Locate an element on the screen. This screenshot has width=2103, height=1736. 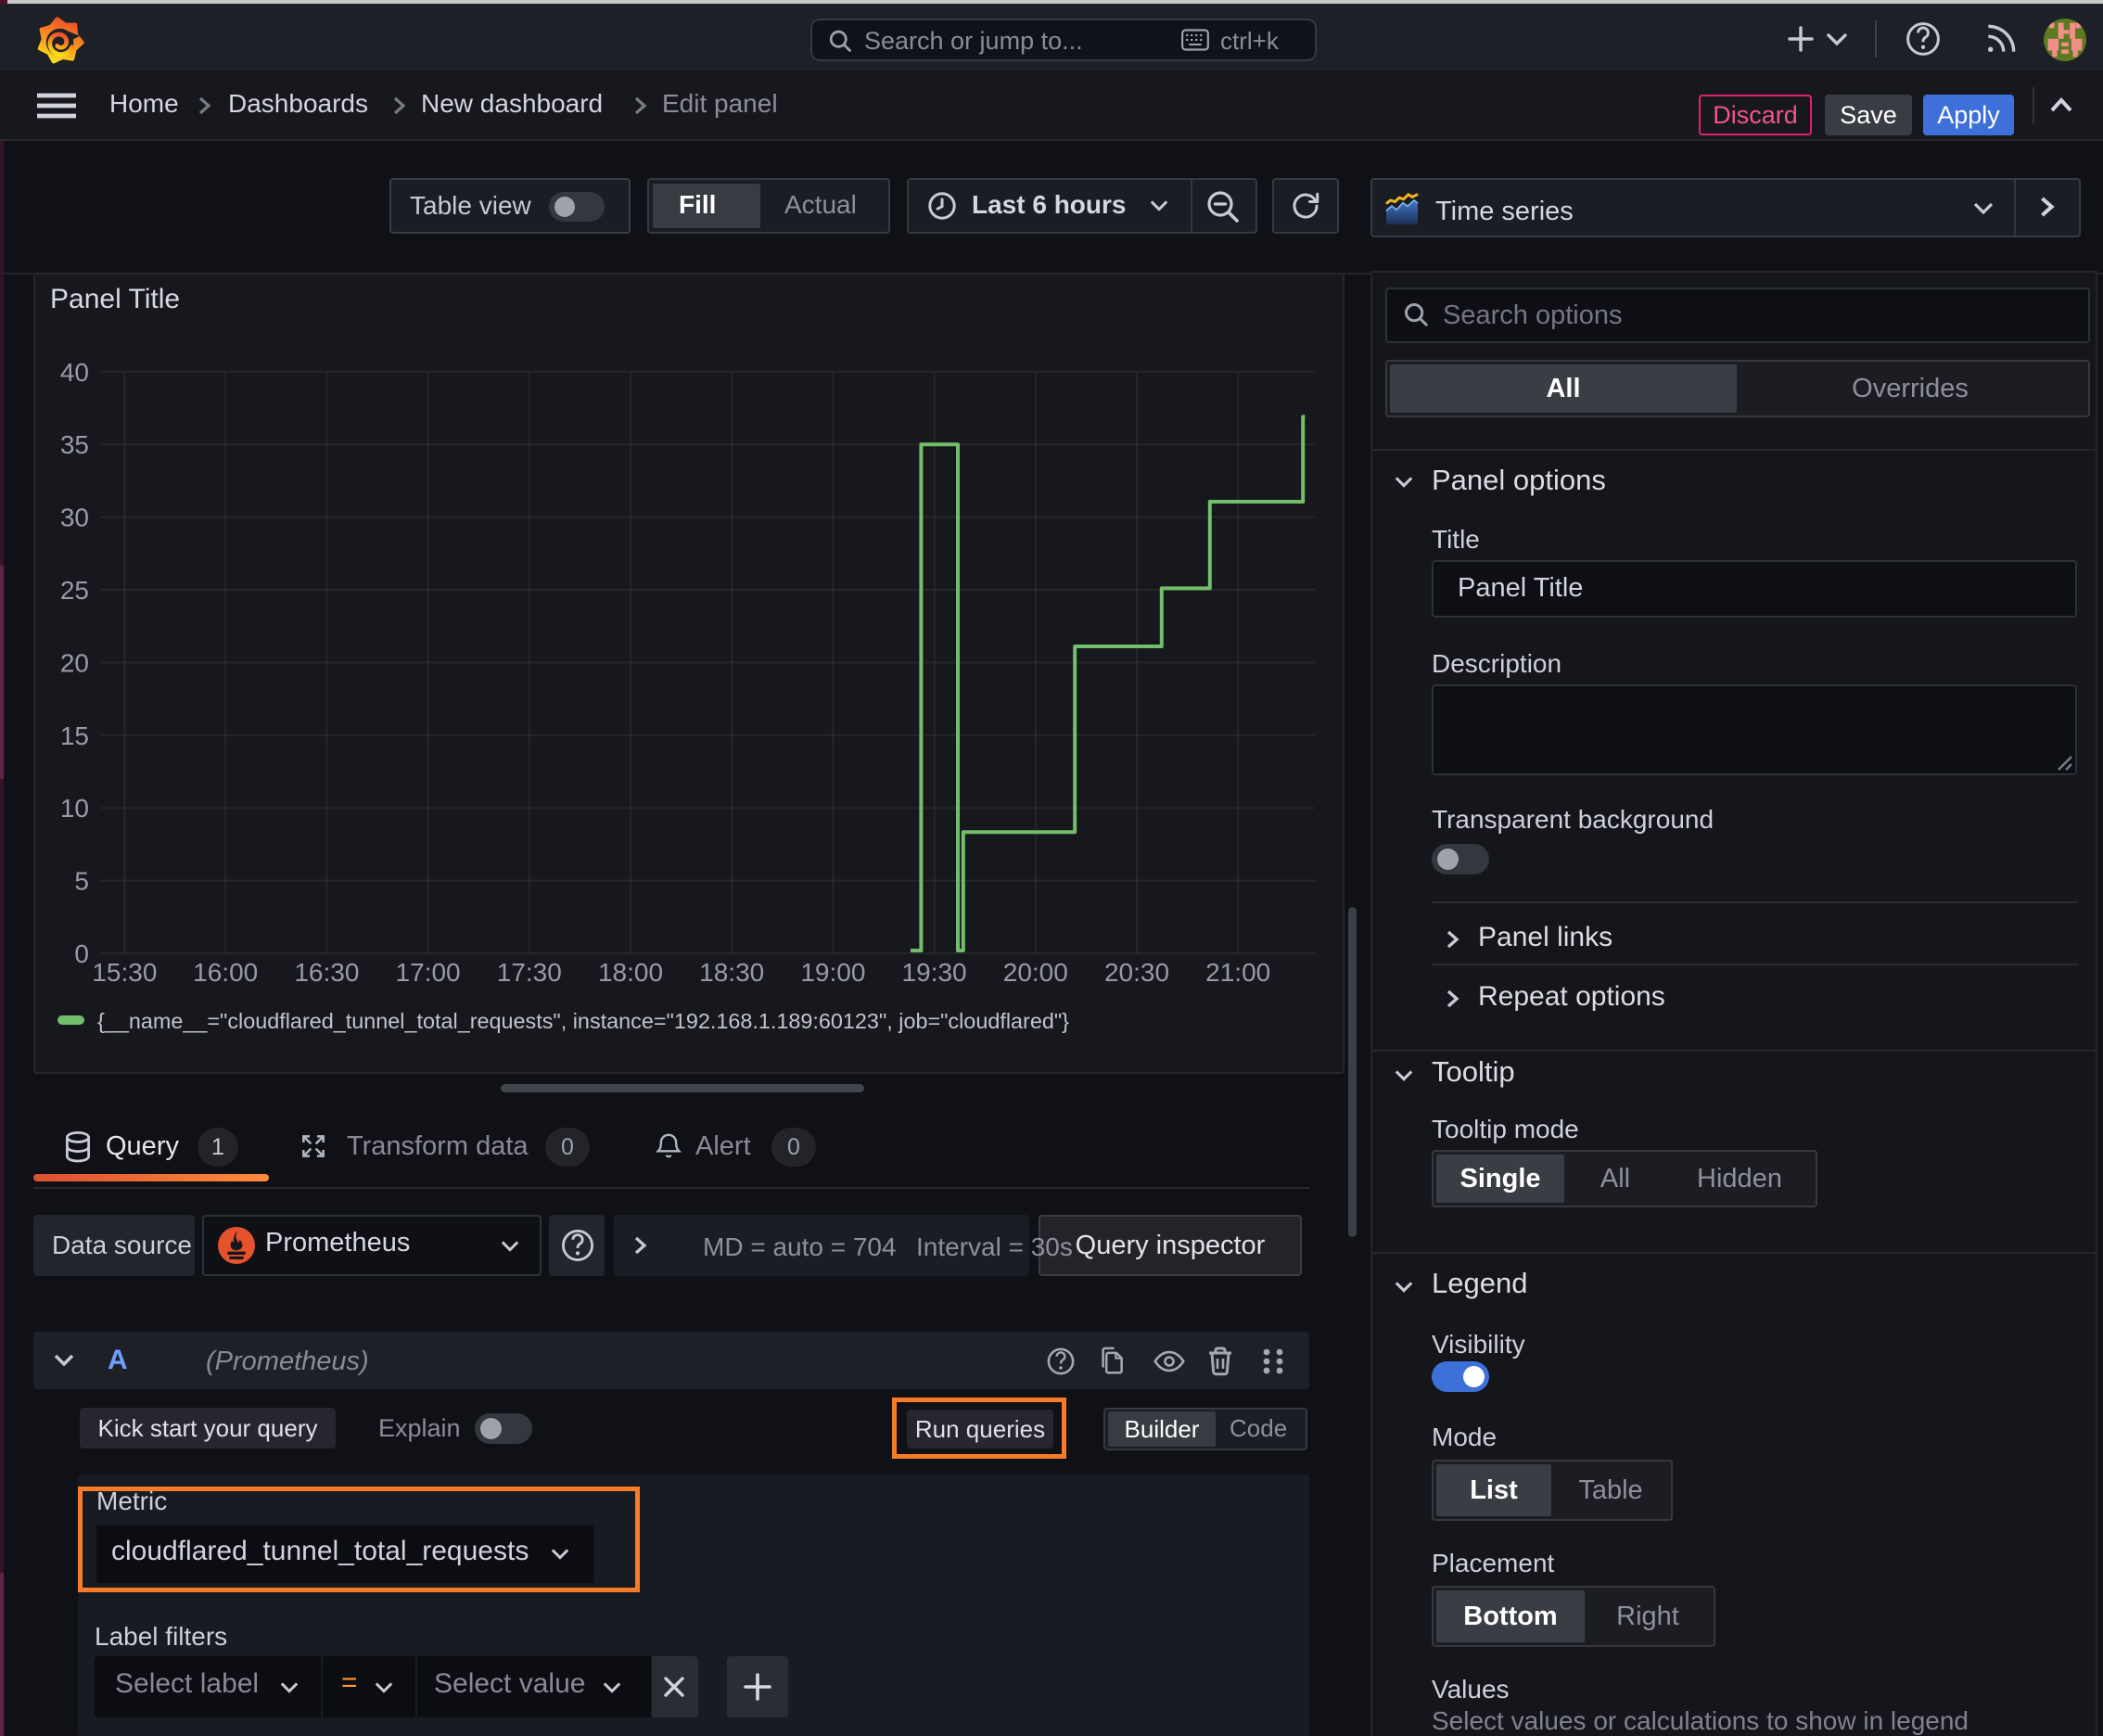
svg-text: 15 is located at coordinates (74, 735).